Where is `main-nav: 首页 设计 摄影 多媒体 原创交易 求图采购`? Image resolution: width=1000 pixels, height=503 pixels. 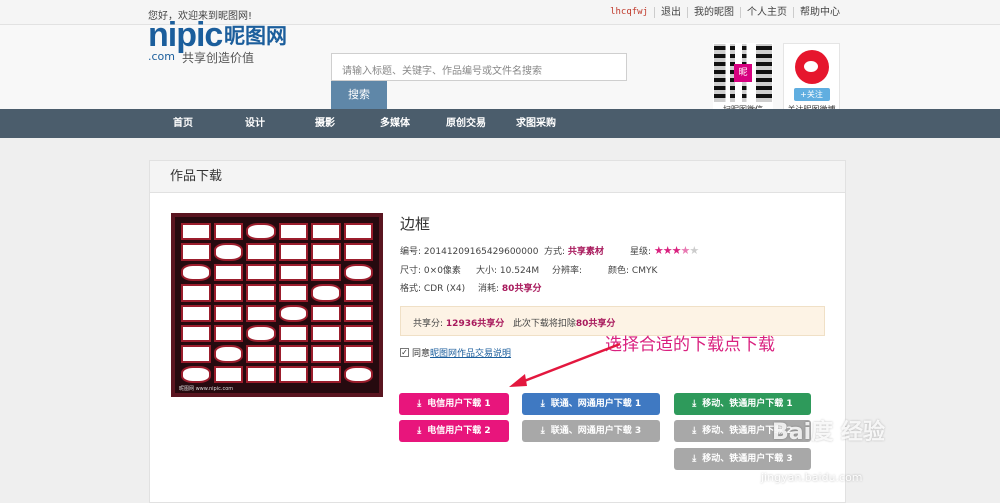
main-nav: 首页 设计 摄影 多媒体 原创交易 求图采购 is located at coordinates (500, 123).